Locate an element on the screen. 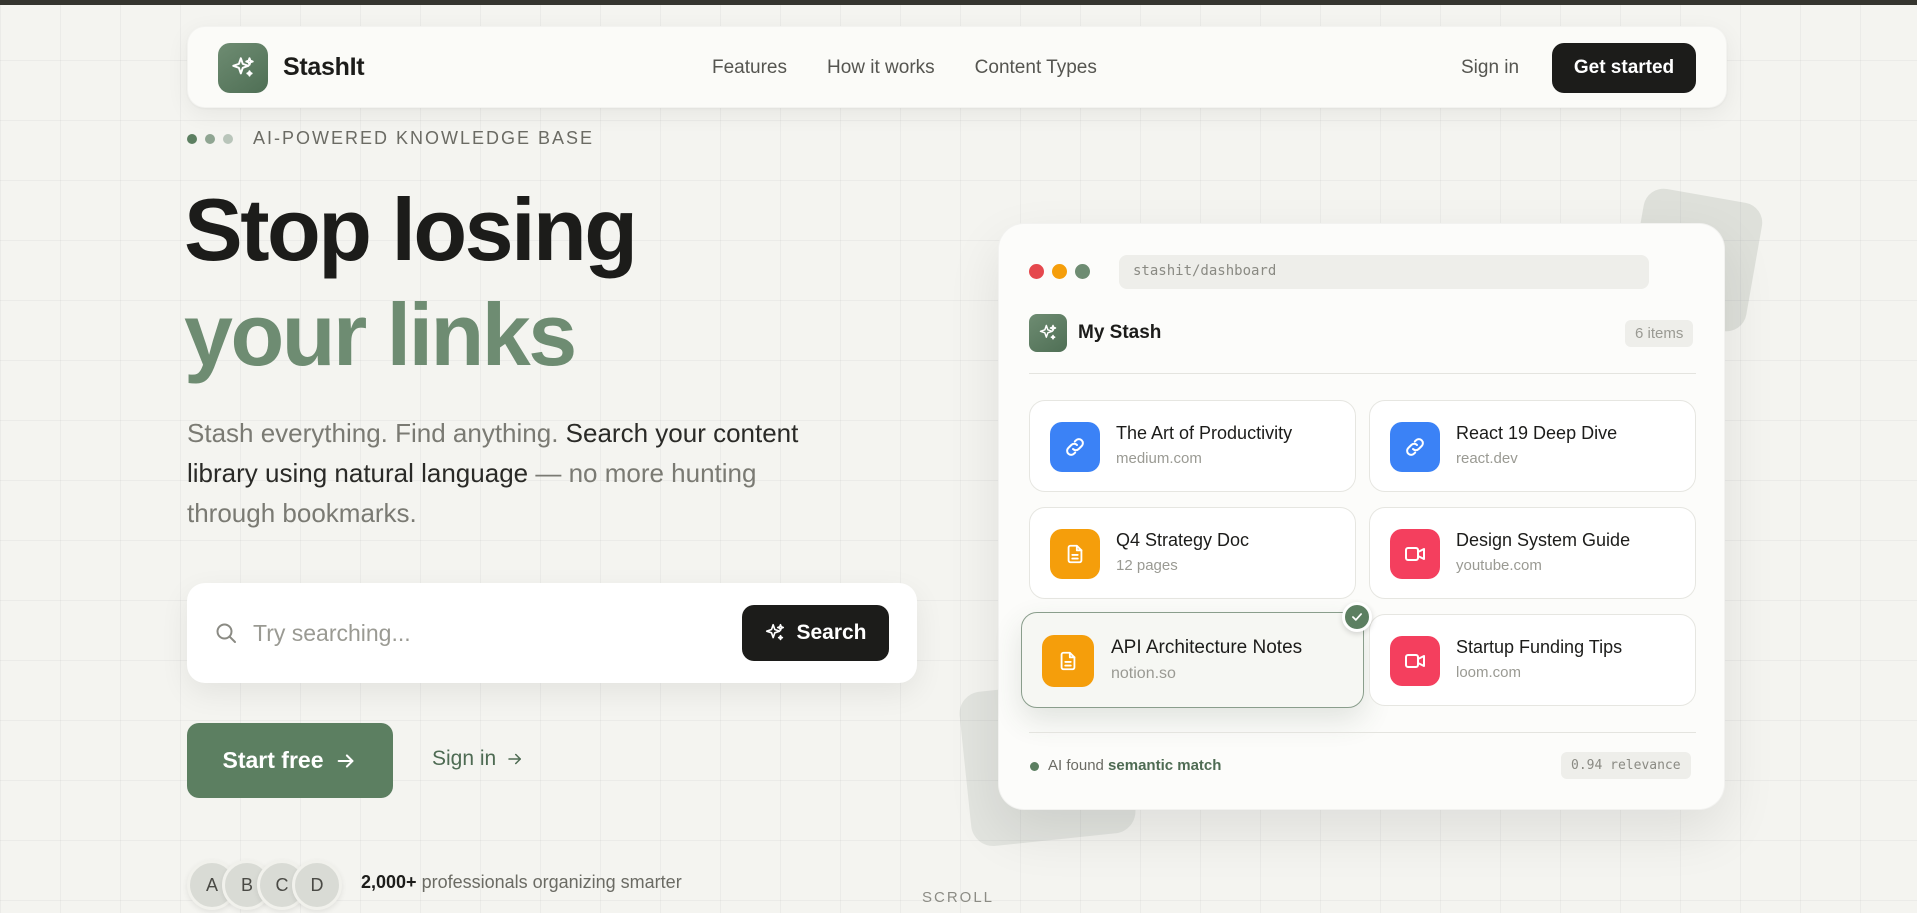 The height and width of the screenshot is (913, 1917). search-button-label: Search is located at coordinates (831, 632).